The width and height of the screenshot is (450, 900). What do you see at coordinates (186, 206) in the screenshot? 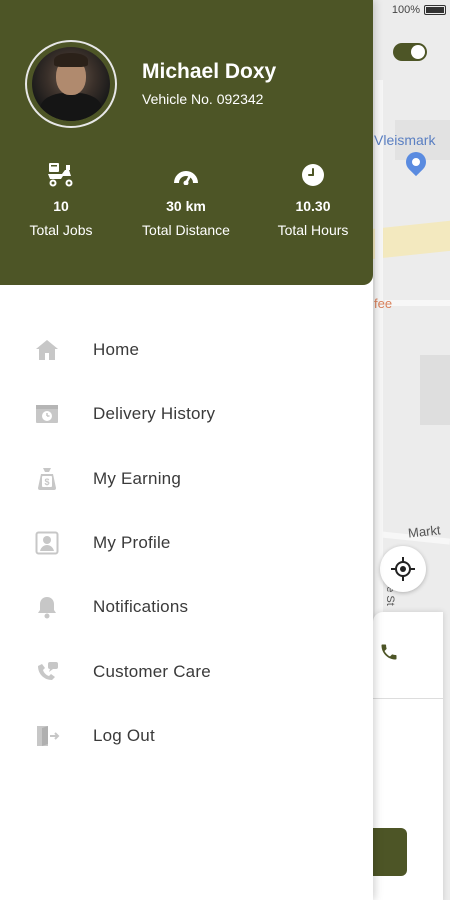
I see `stat-value: 30 km` at bounding box center [186, 206].